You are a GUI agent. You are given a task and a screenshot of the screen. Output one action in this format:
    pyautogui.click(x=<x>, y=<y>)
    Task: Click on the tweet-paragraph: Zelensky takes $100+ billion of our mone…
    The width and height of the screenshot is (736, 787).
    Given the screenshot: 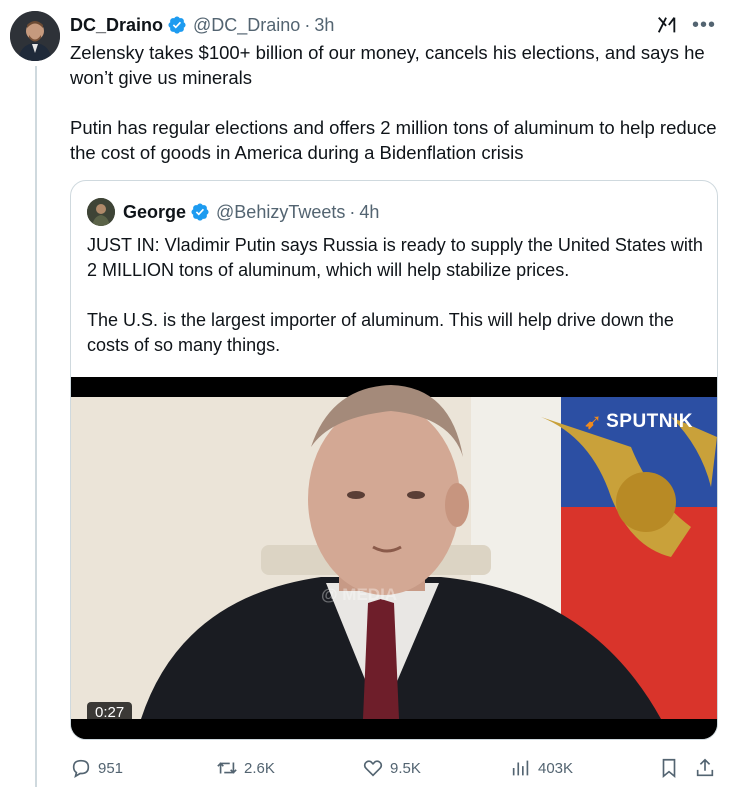 What is the action you would take?
    pyautogui.click(x=387, y=65)
    